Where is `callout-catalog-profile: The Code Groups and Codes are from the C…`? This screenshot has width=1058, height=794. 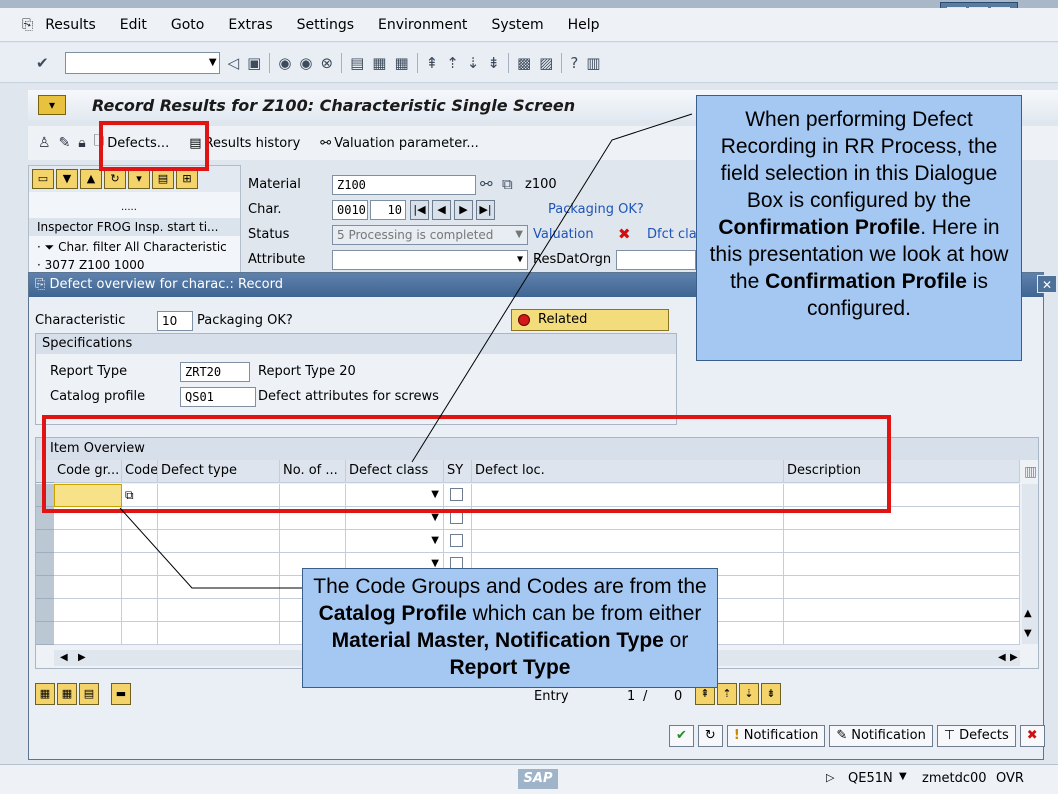 callout-catalog-profile: The Code Groups and Codes are from the C… is located at coordinates (510, 628).